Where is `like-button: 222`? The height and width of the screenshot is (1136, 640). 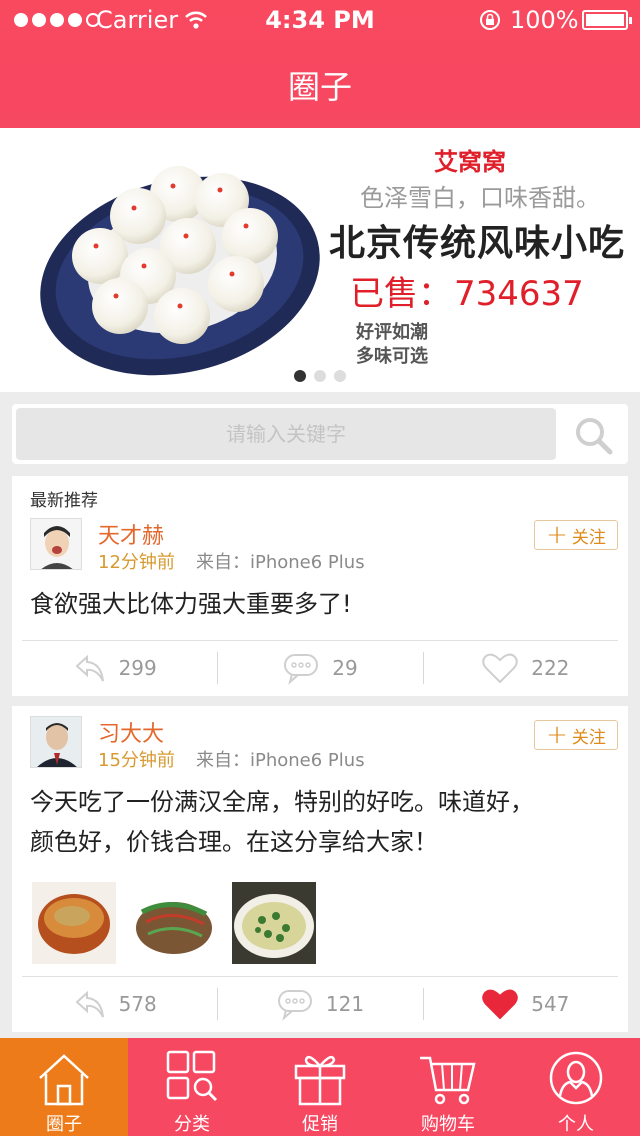 like-button: 222 is located at coordinates (525, 668).